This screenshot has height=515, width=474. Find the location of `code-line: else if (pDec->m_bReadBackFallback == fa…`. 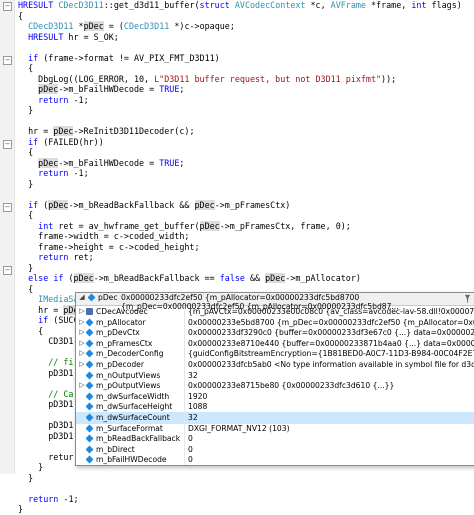

code-line: else if (pDec->m_bReadBackFallback == fa… is located at coordinates (194, 278).